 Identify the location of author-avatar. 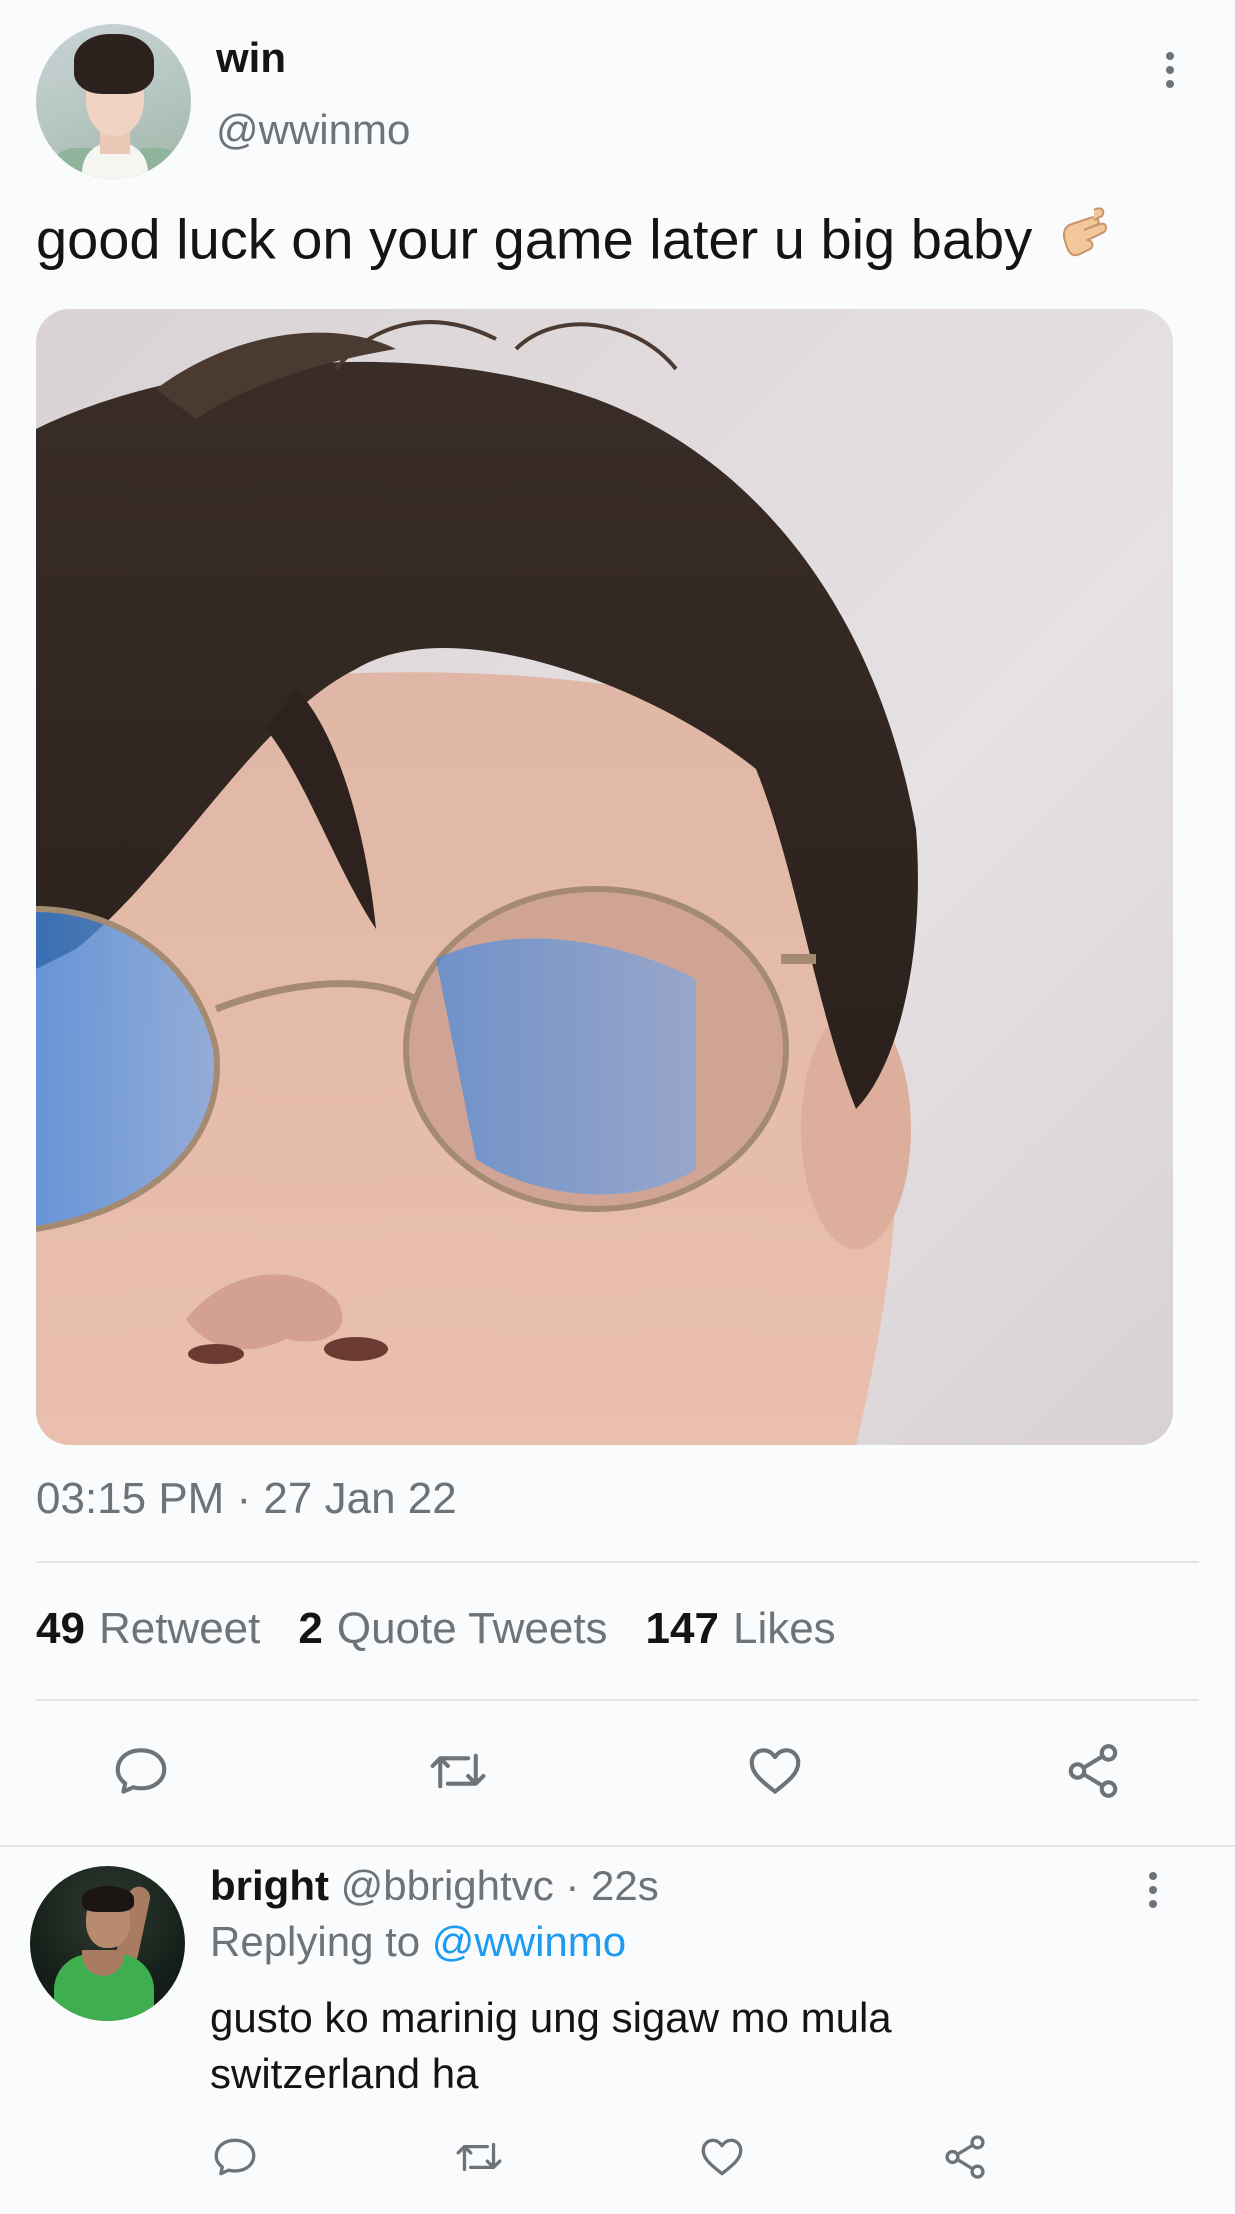
(113, 101).